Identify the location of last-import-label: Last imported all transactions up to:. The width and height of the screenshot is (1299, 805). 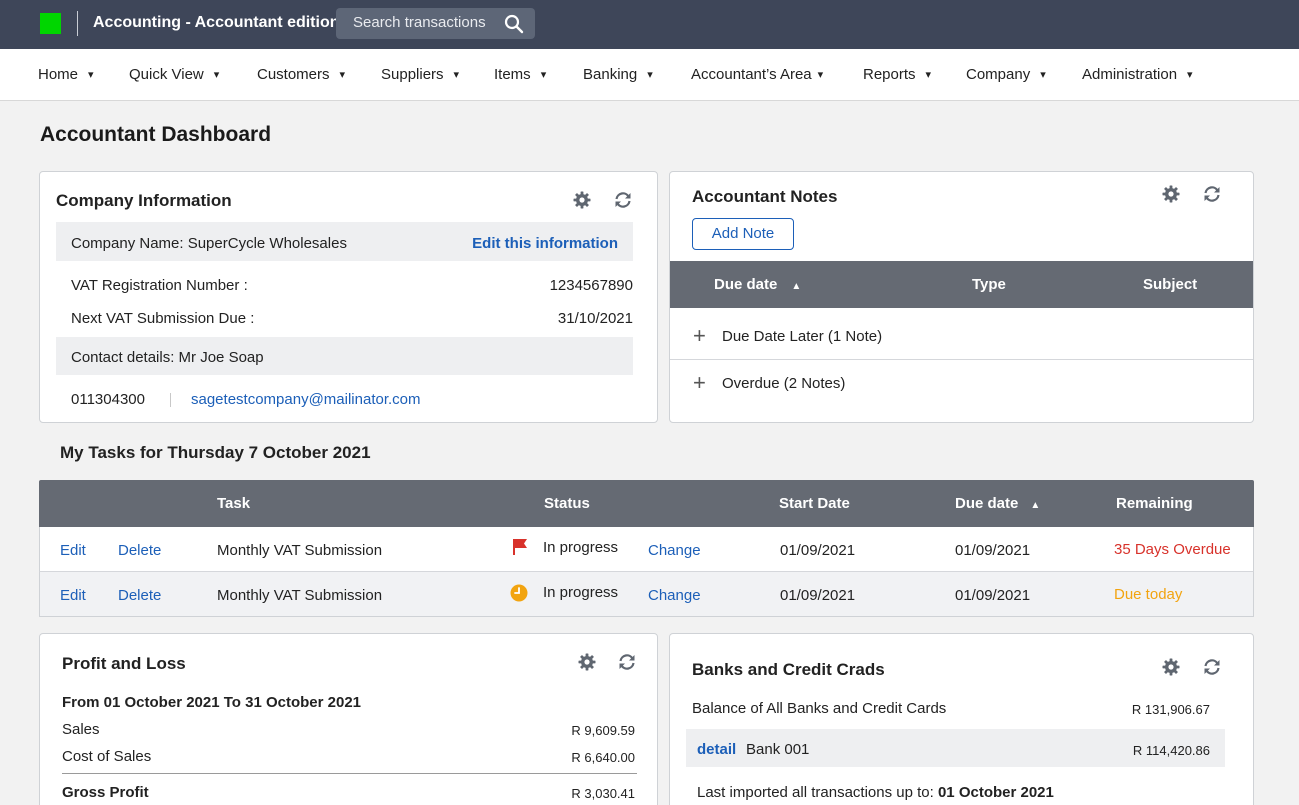
(815, 792).